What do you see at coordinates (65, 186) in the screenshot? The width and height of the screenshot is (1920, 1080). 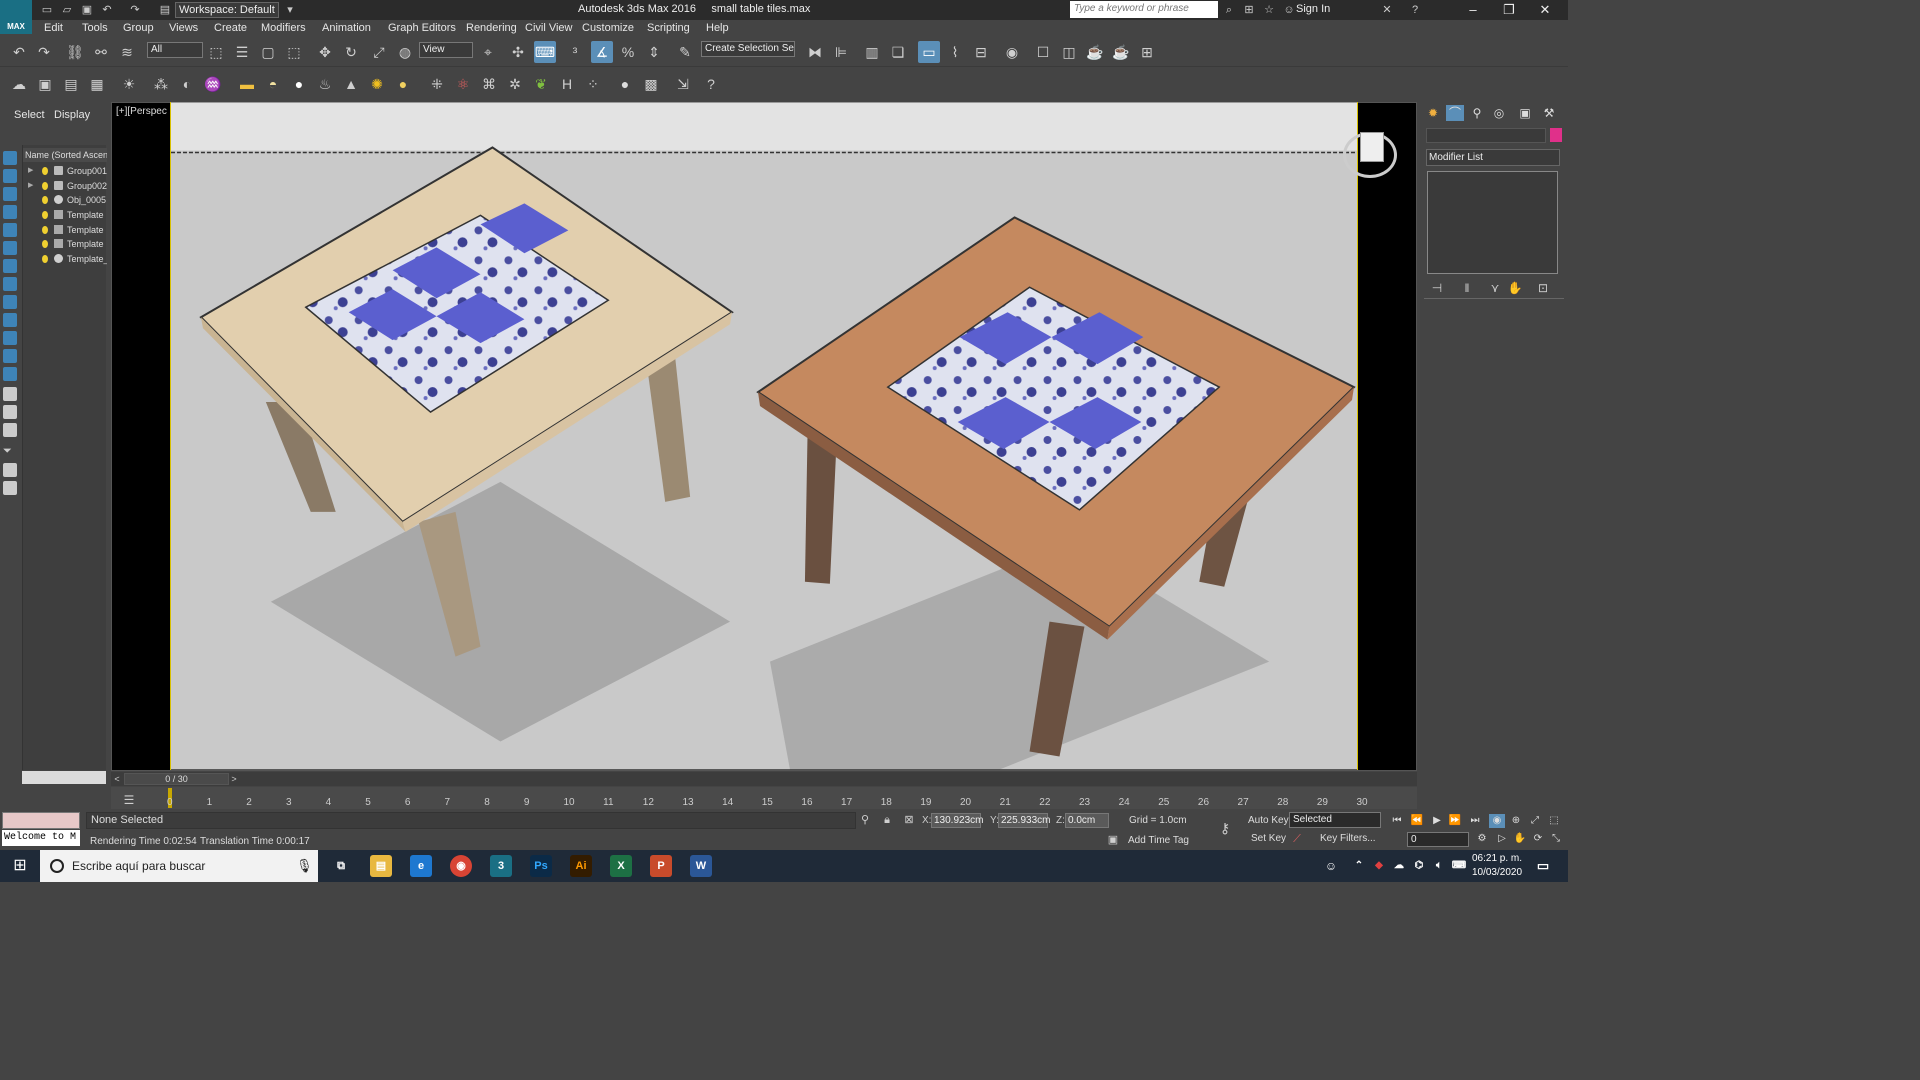 I see `scene-item: ▶ Group002` at bounding box center [65, 186].